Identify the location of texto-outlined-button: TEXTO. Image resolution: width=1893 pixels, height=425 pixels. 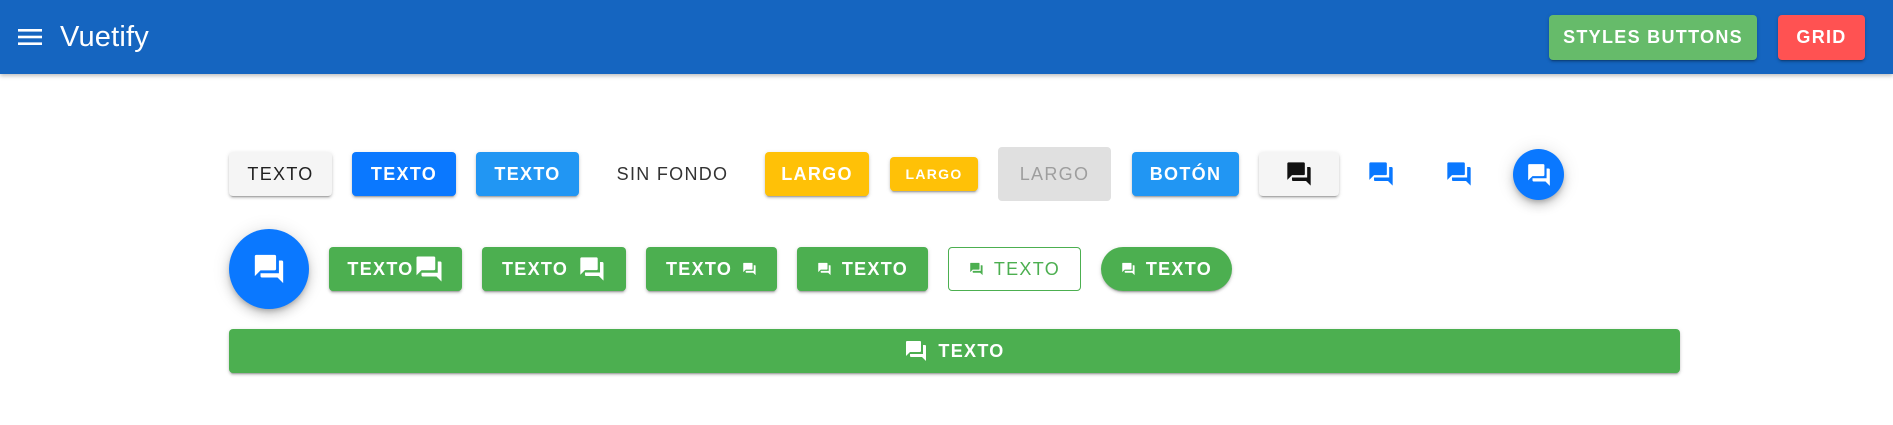
(1014, 269).